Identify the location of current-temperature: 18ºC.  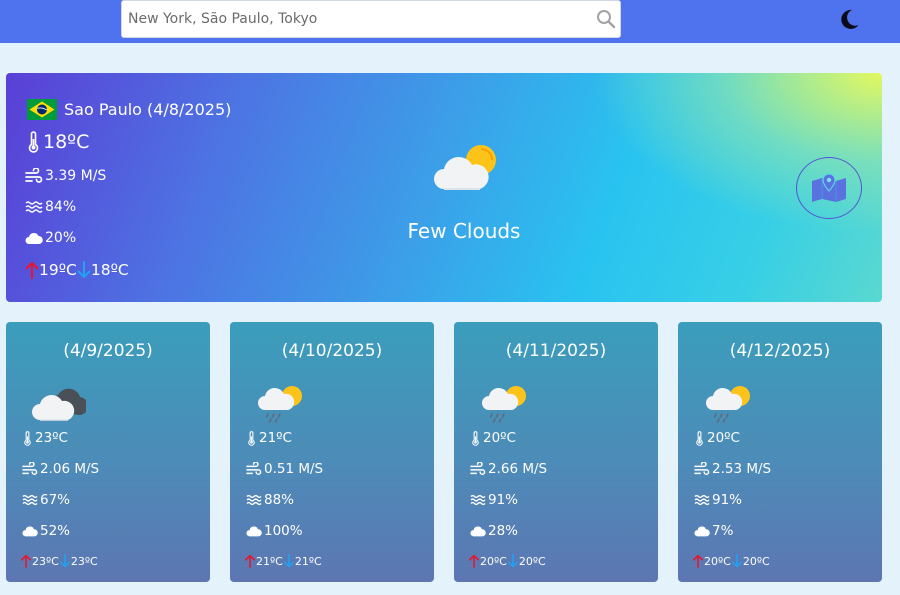
(58, 142).